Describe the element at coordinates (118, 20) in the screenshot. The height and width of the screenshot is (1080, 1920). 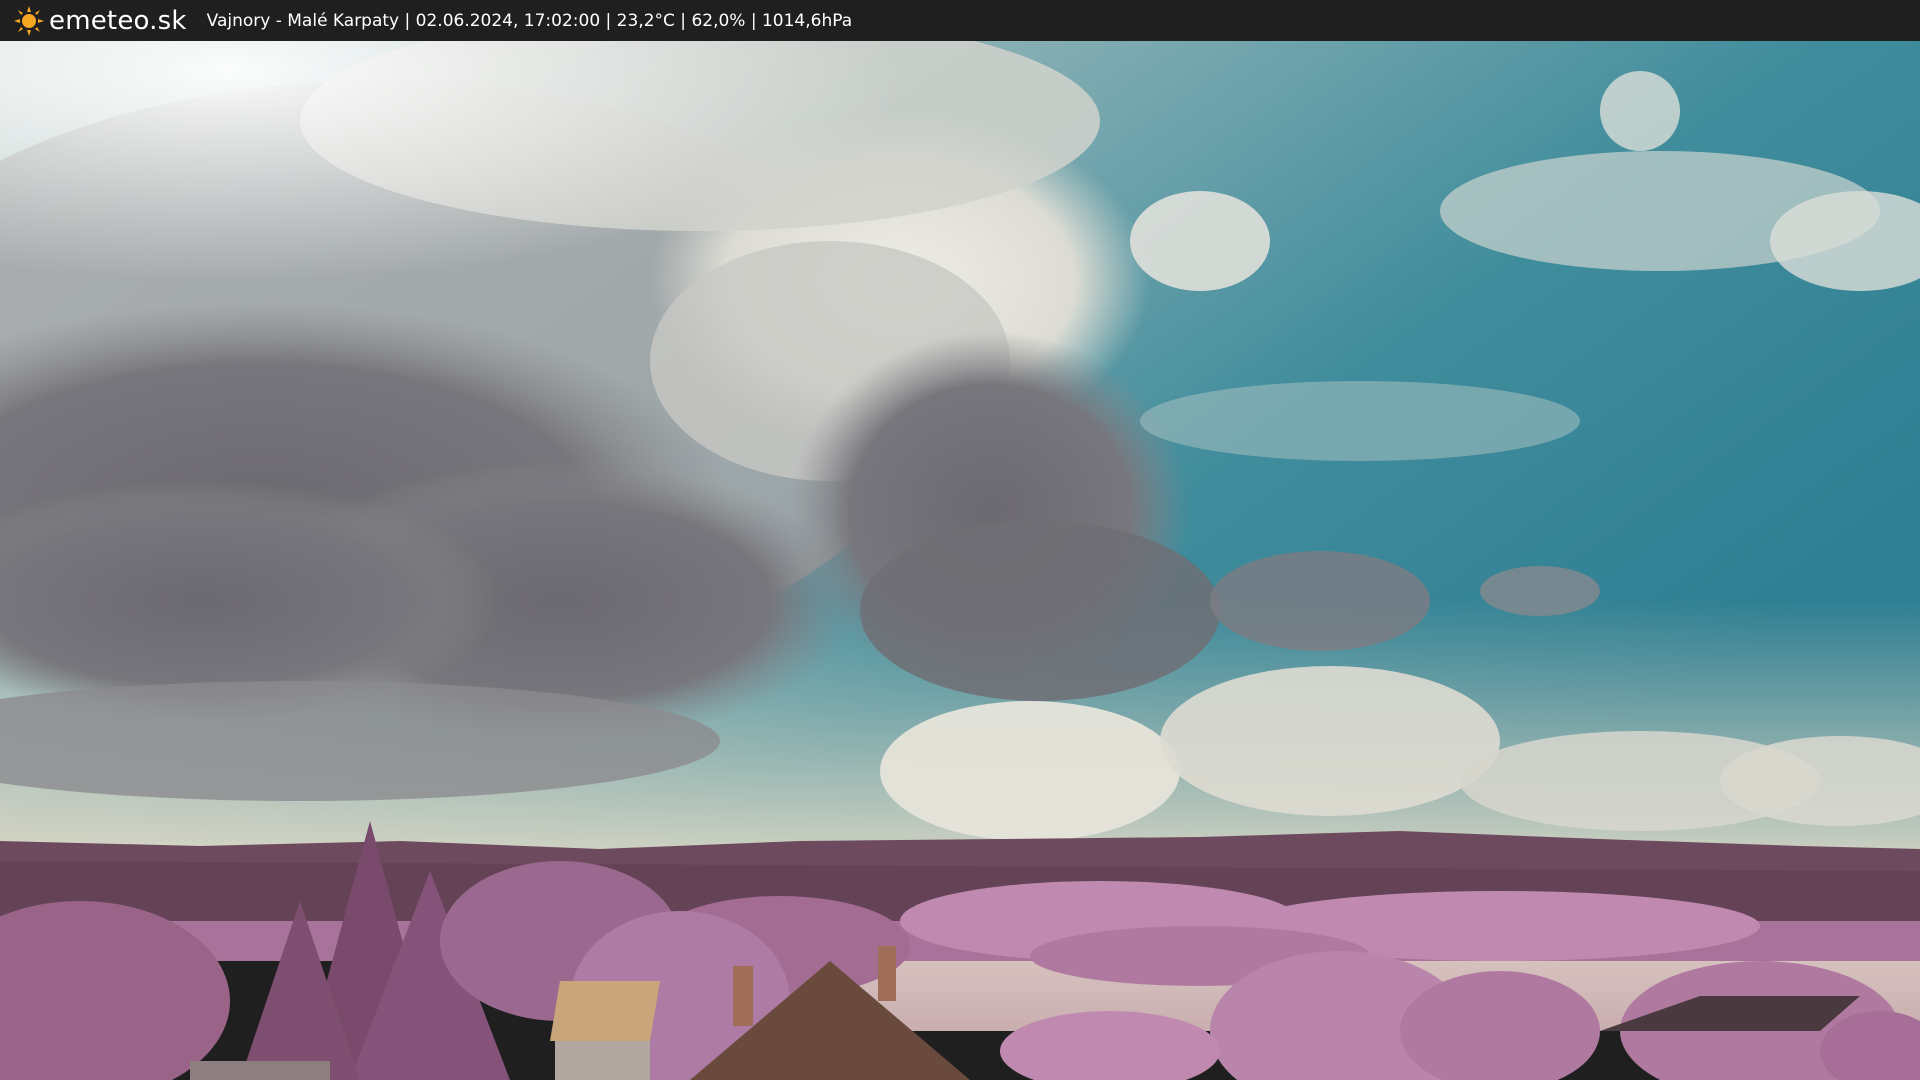
I see `brand-logo-text: emeteo.sk` at that location.